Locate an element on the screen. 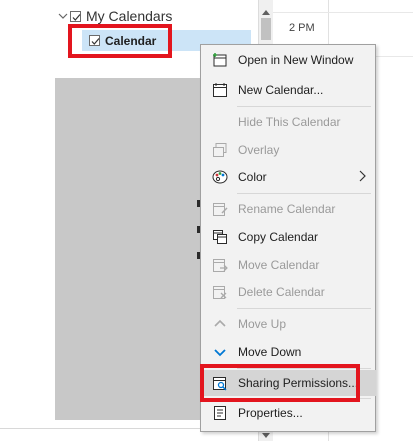 Image resolution: width=413 pixels, height=442 pixels. move-calendar-icon is located at coordinates (220, 265).